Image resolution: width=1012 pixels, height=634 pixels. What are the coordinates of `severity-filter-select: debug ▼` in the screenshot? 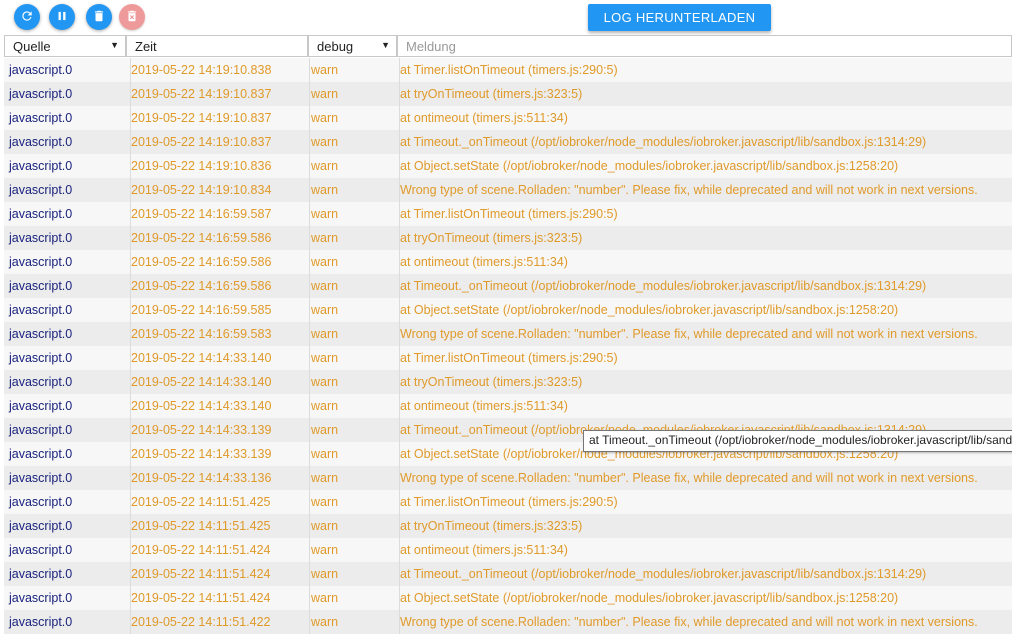 It's located at (352, 46).